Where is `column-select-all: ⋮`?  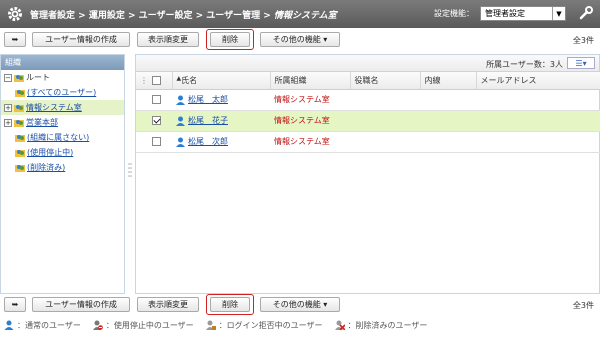 column-select-all: ⋮ is located at coordinates (154, 81).